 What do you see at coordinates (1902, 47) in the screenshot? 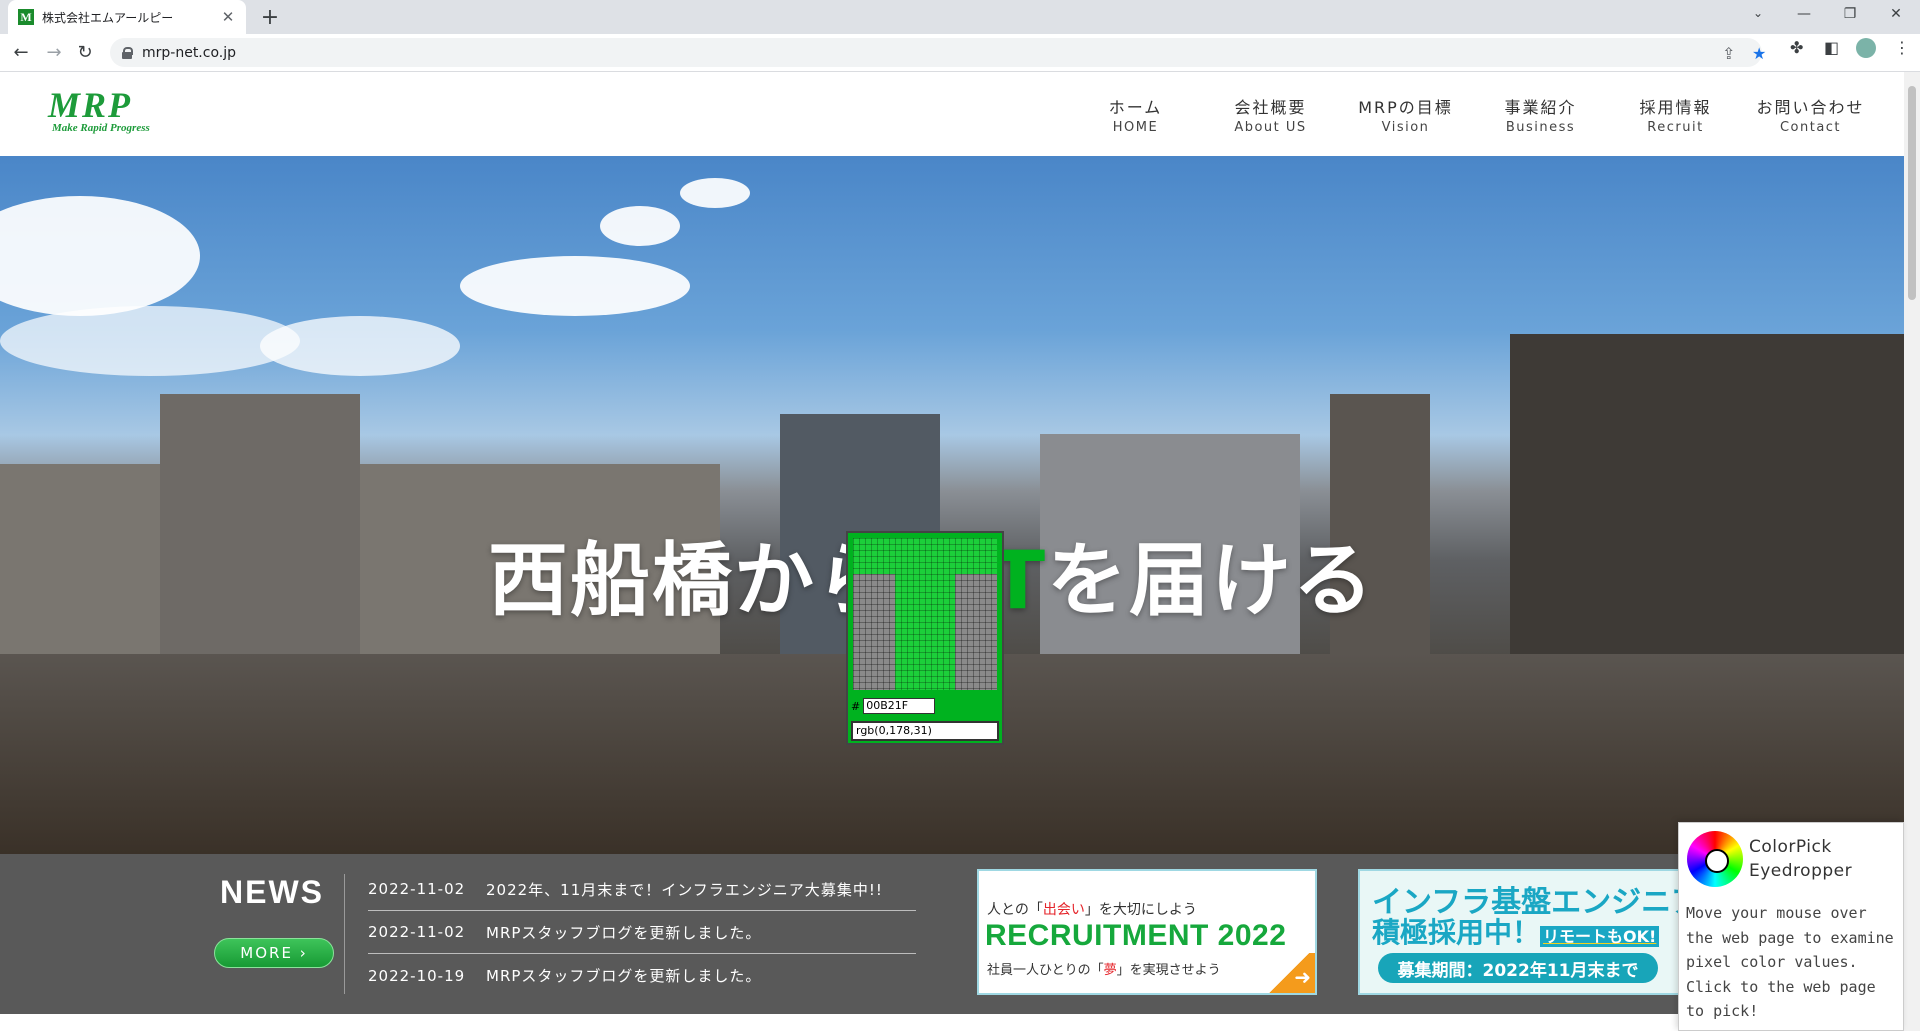
I see `menu-icon: ⋮` at bounding box center [1902, 47].